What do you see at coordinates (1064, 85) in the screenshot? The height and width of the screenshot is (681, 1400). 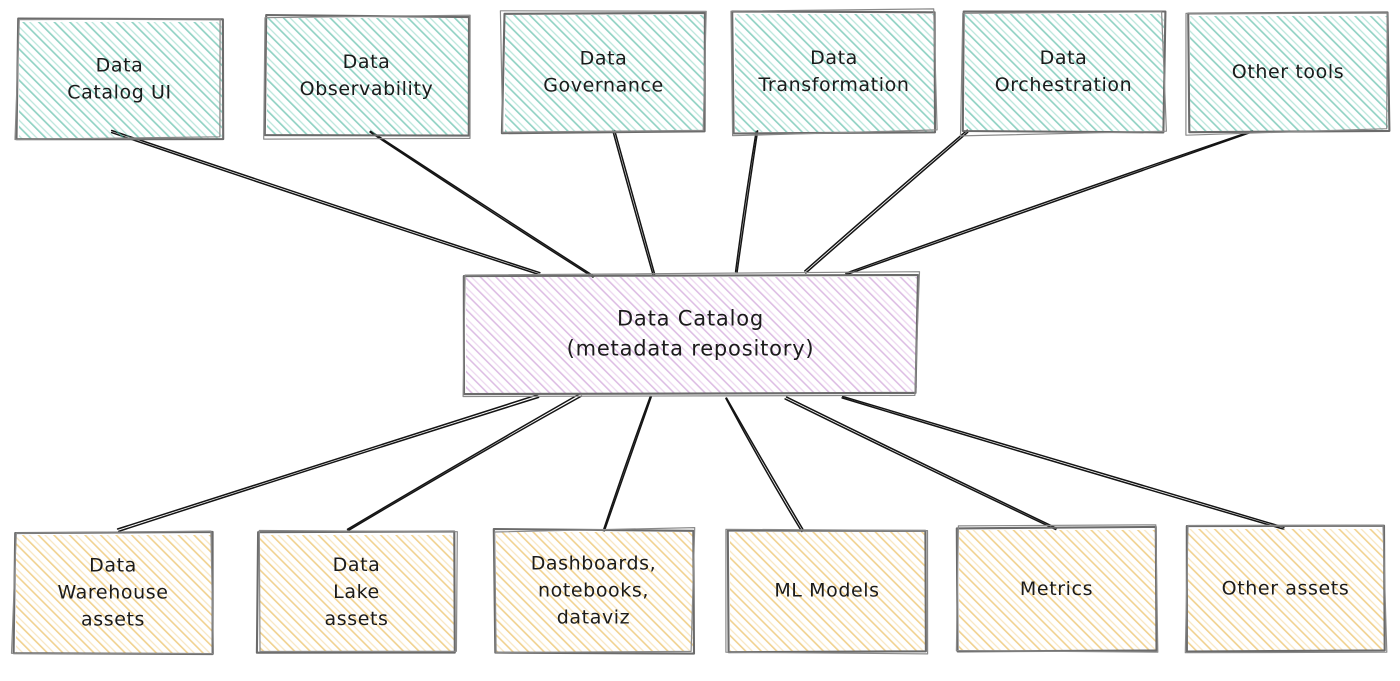 I see `data-orchestration-label-line-2: Orchestration` at bounding box center [1064, 85].